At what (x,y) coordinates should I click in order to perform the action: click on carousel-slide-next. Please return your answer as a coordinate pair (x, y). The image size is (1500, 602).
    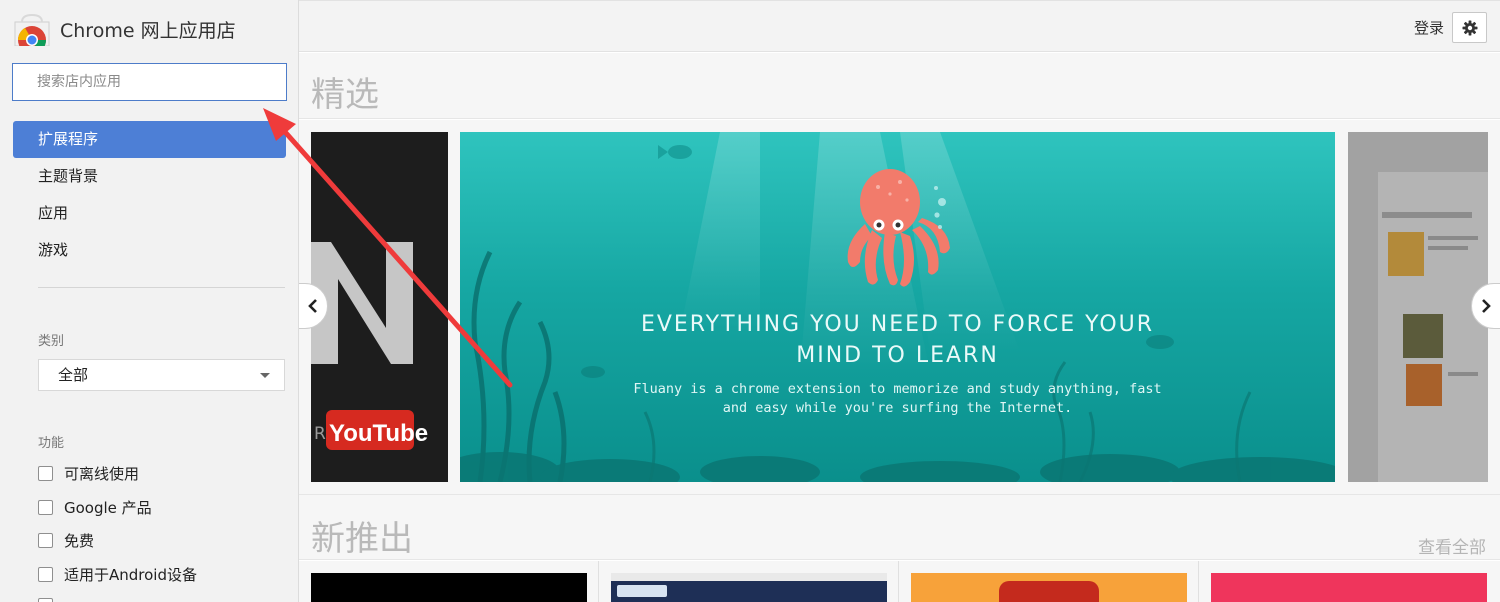
    Looking at the image, I should click on (1418, 307).